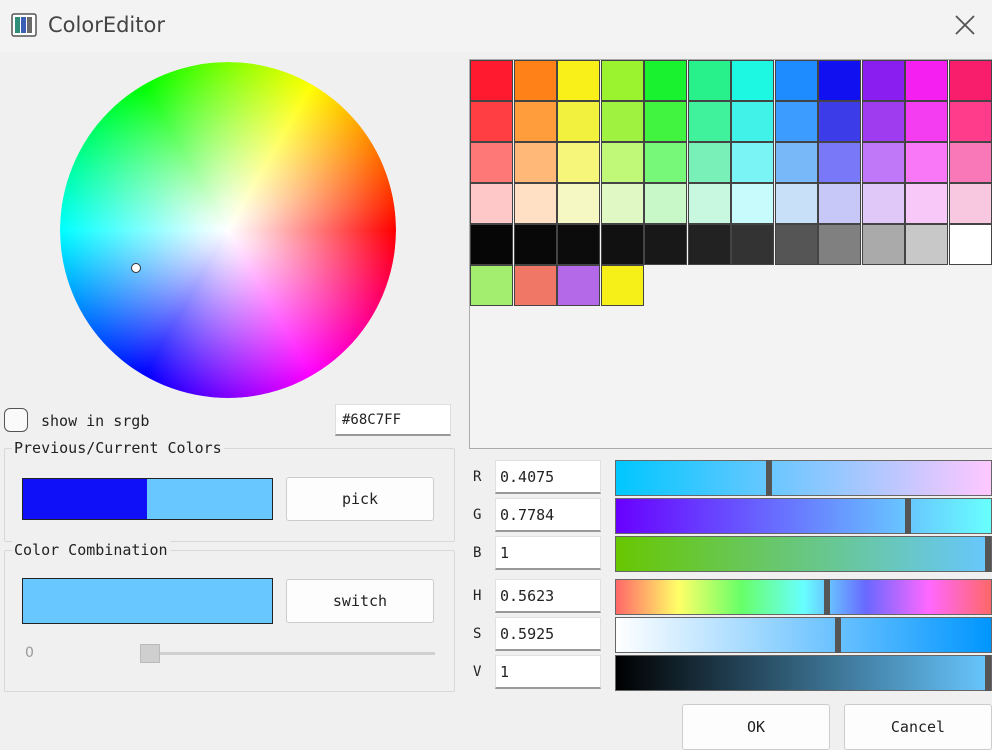  Describe the element at coordinates (393, 420) in the screenshot. I see `hex-input: #68C7FF` at that location.